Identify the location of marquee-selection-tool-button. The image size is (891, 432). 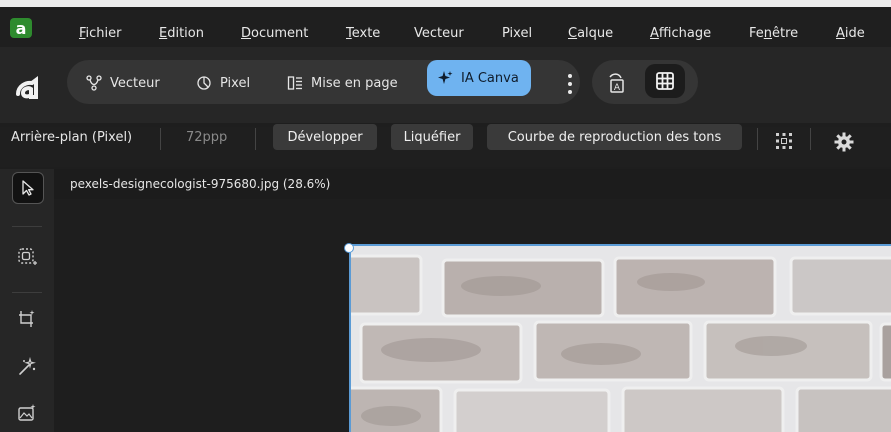
(27, 257).